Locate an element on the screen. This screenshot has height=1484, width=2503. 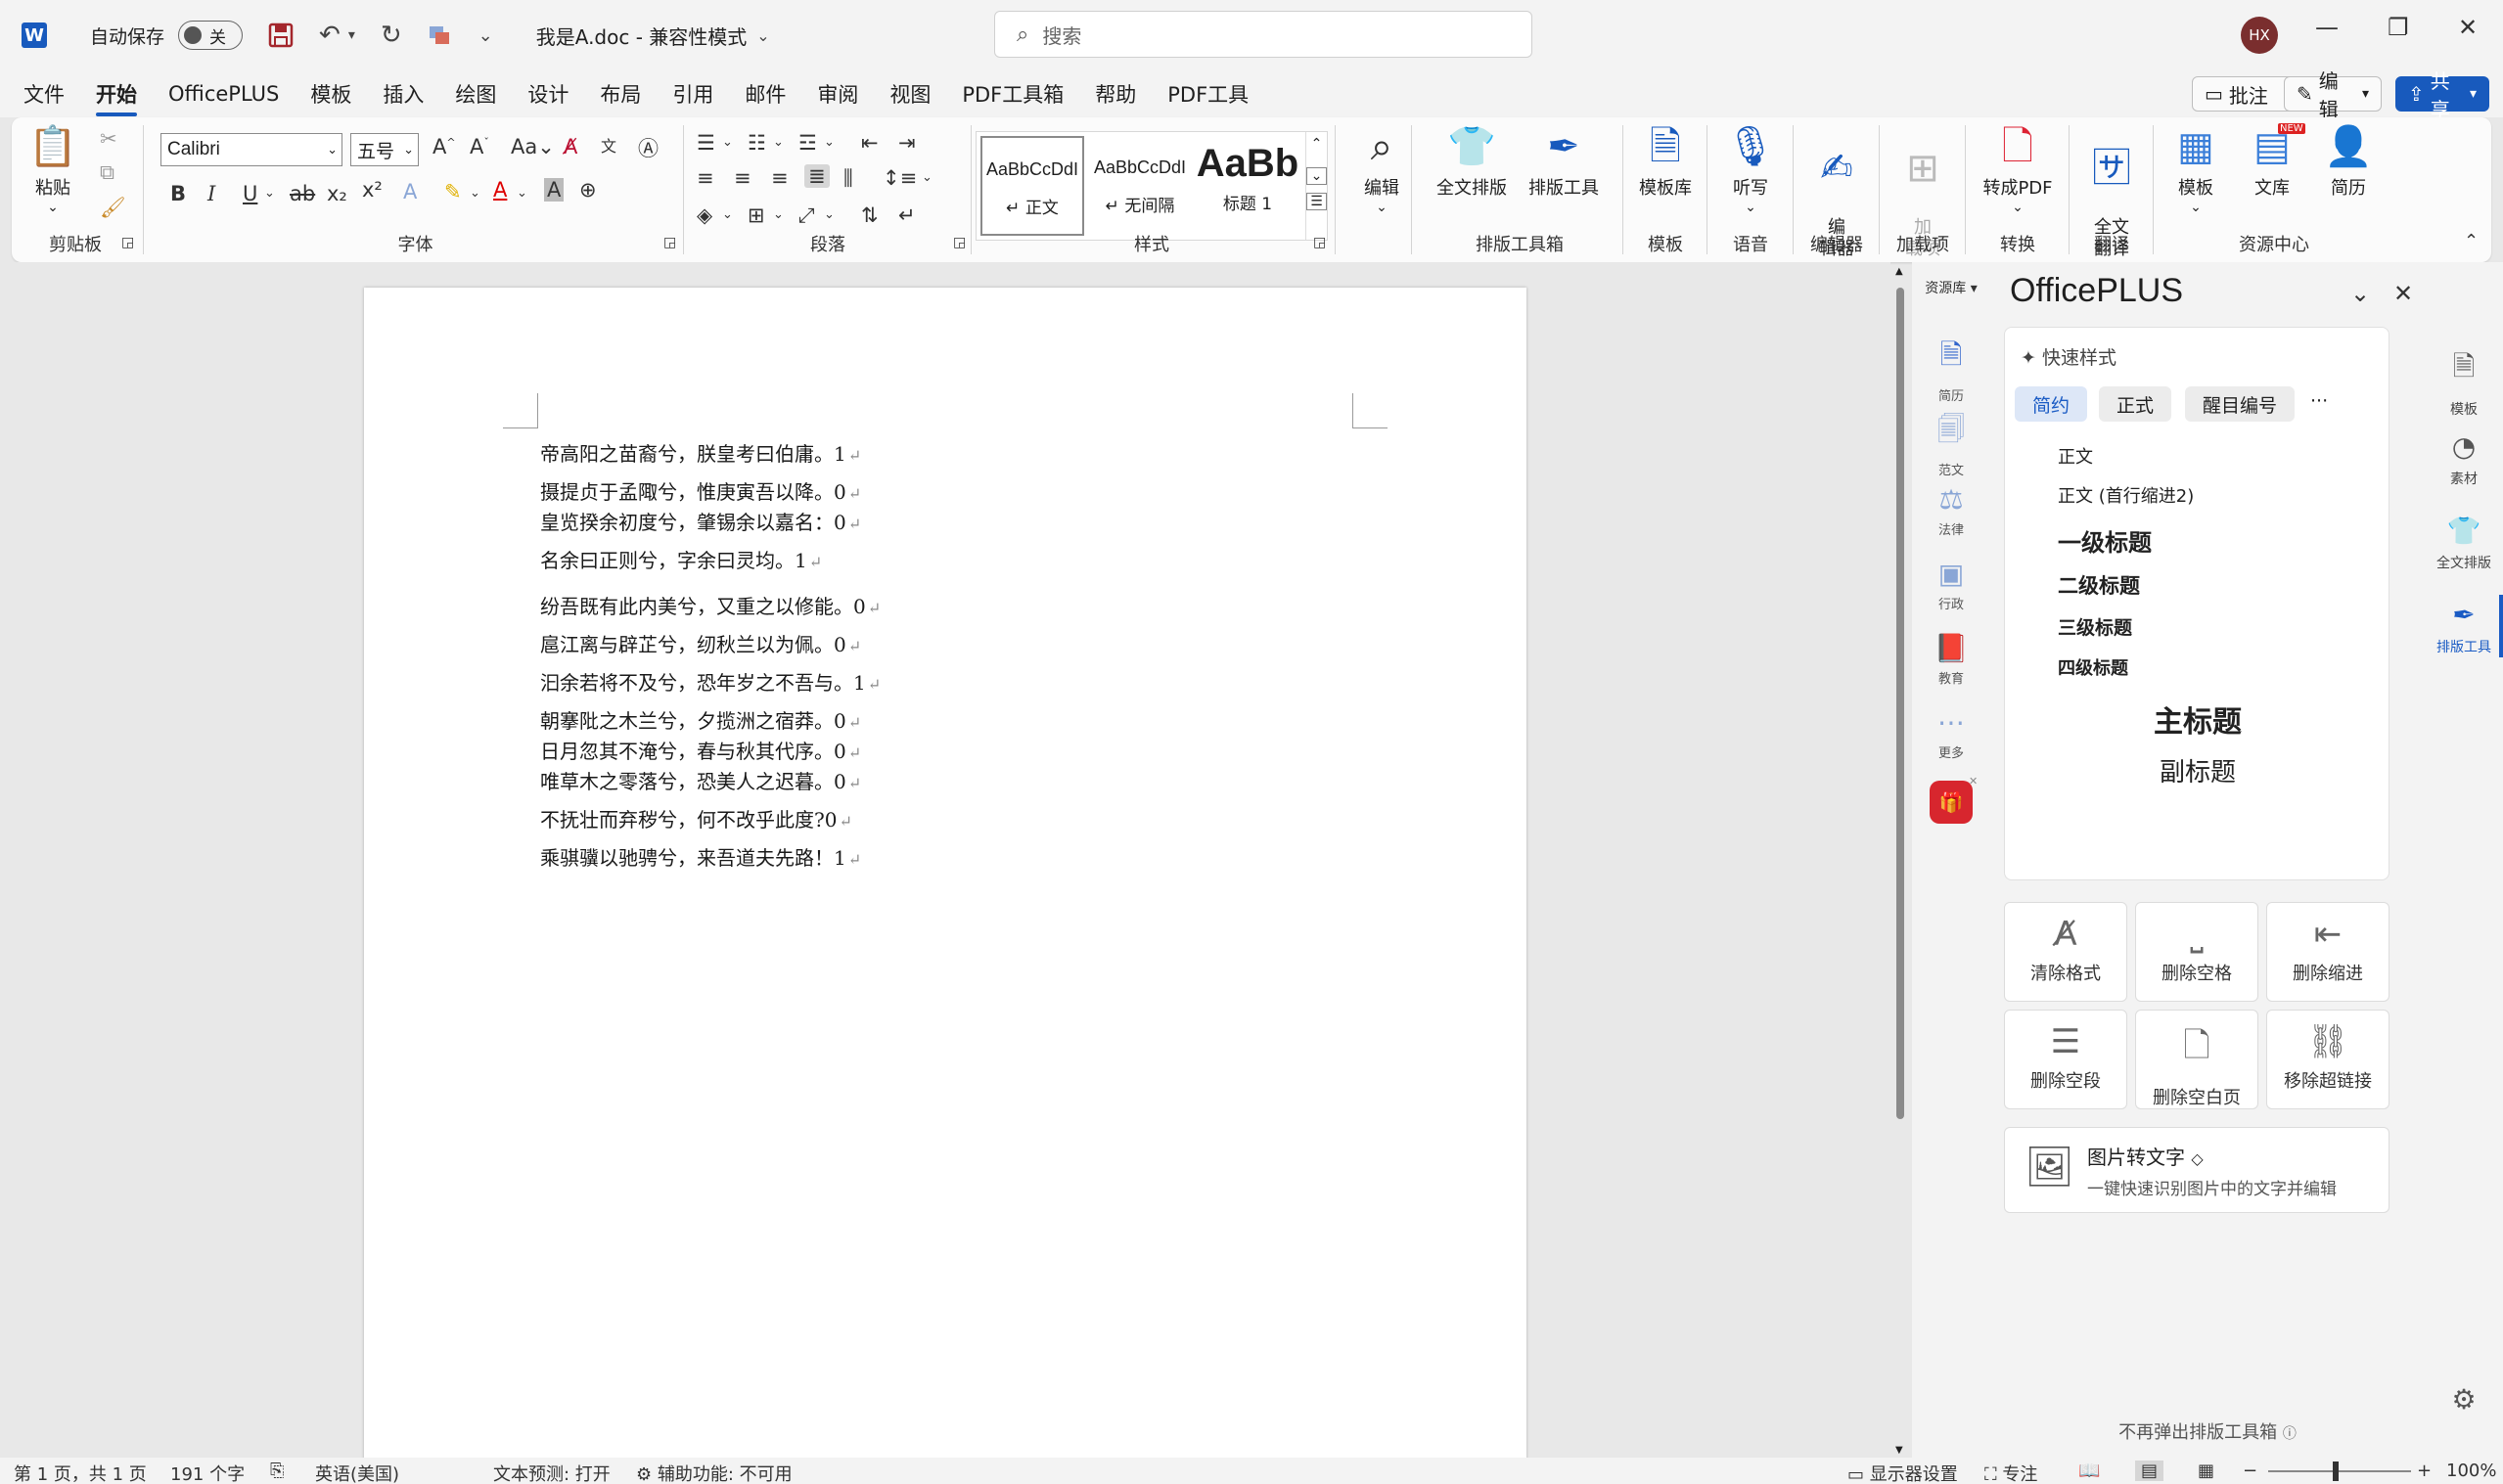
character-border-icon: Ⓐ is located at coordinates (648, 147).